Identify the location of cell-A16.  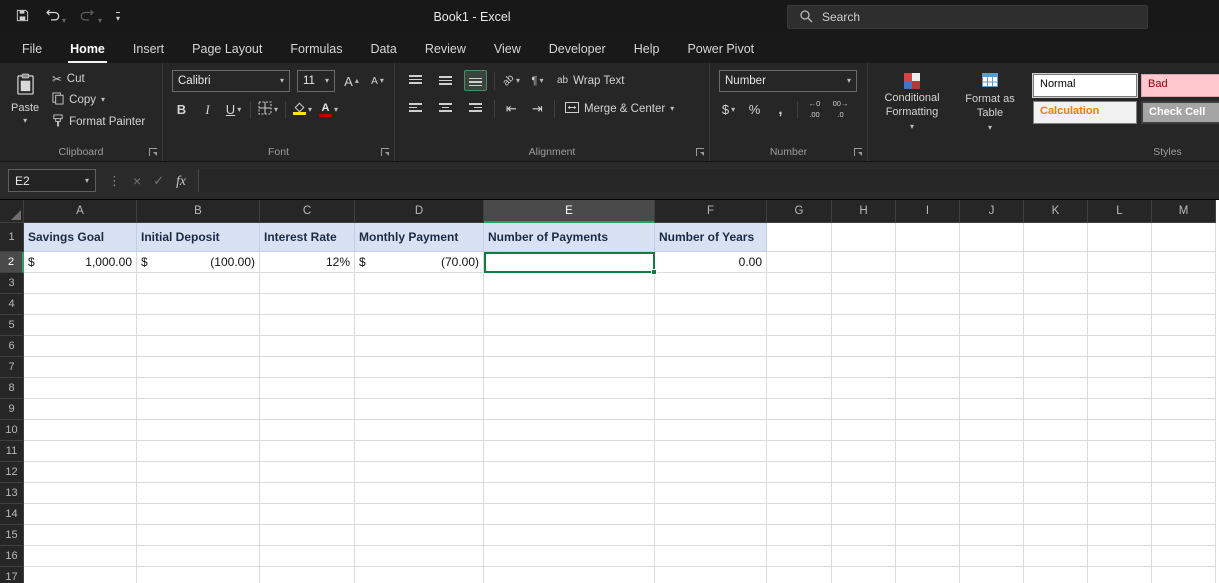
(80, 556).